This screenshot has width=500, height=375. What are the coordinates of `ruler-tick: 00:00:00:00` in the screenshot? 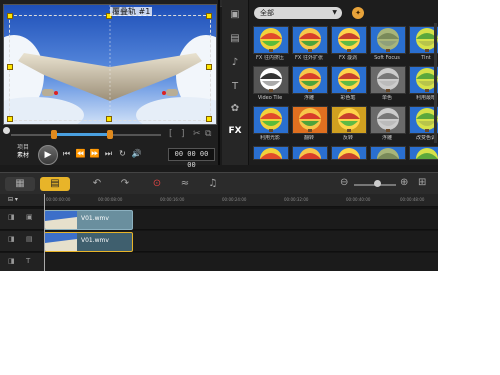 It's located at (58, 199).